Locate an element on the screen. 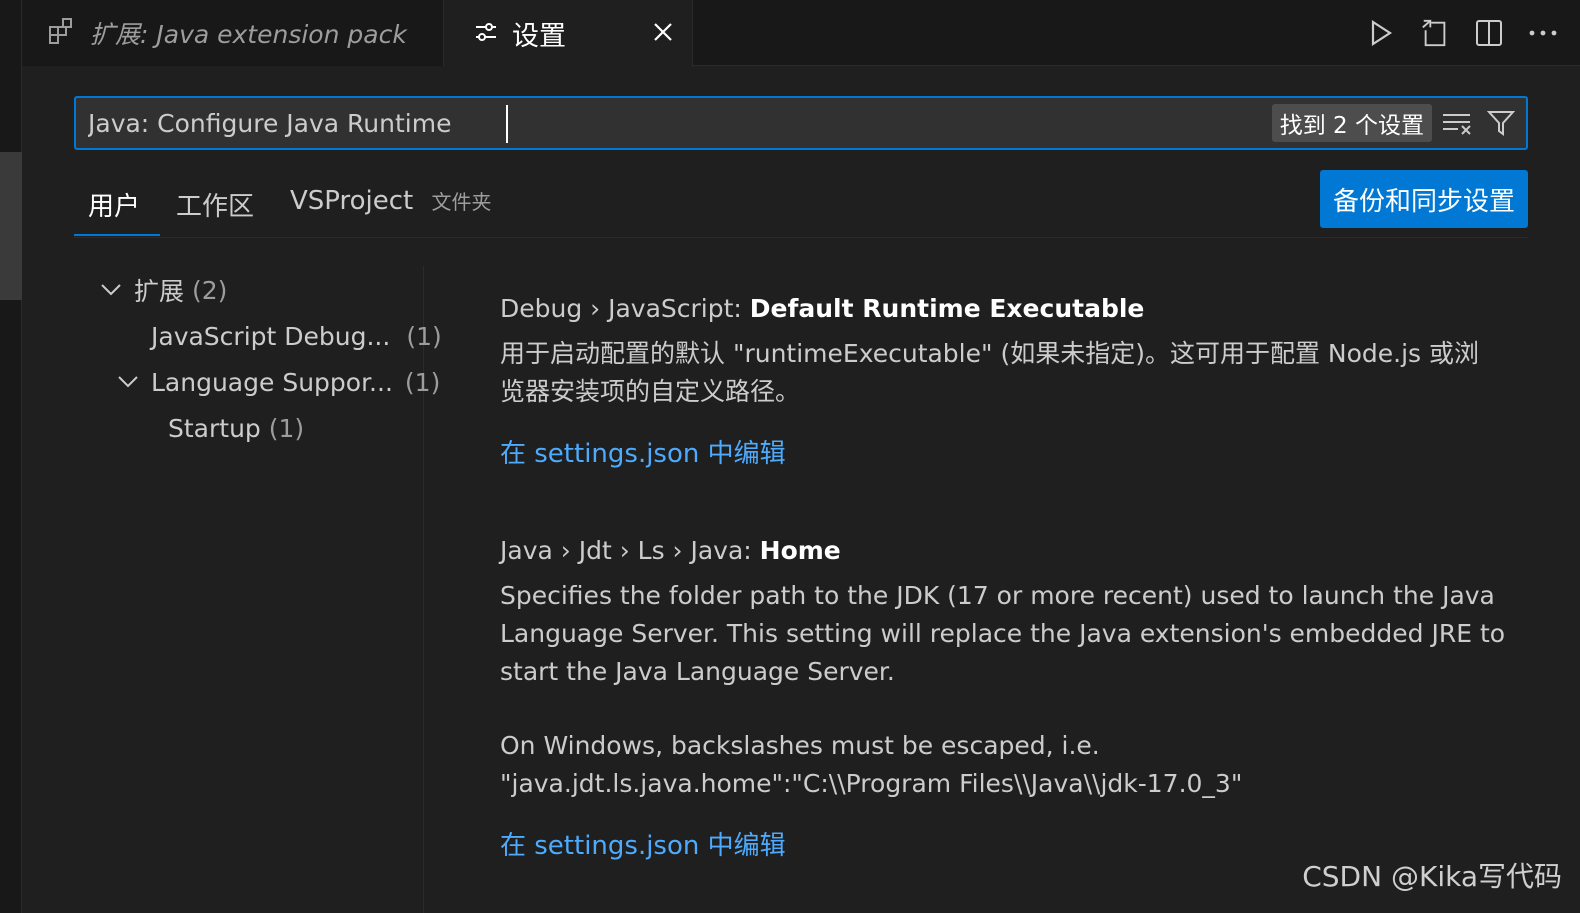  toc-item-startup: Startup (1) is located at coordinates (236, 428).